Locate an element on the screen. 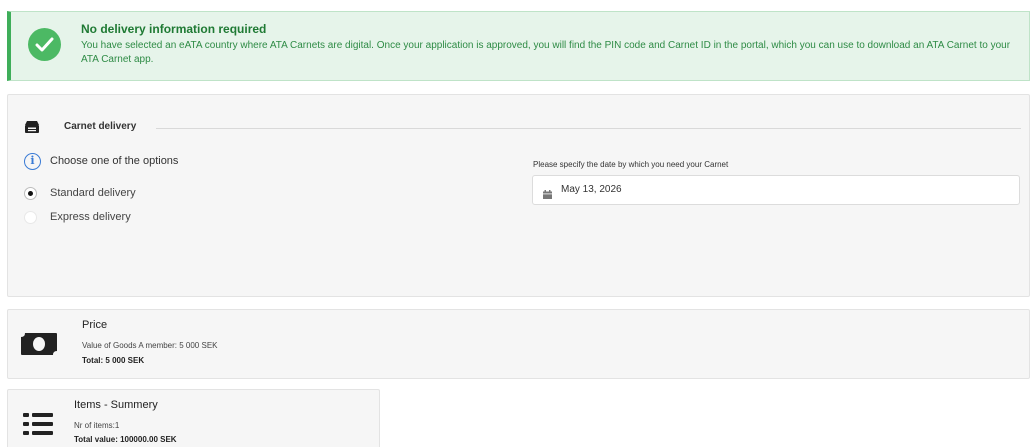  list-icon is located at coordinates (38, 426).